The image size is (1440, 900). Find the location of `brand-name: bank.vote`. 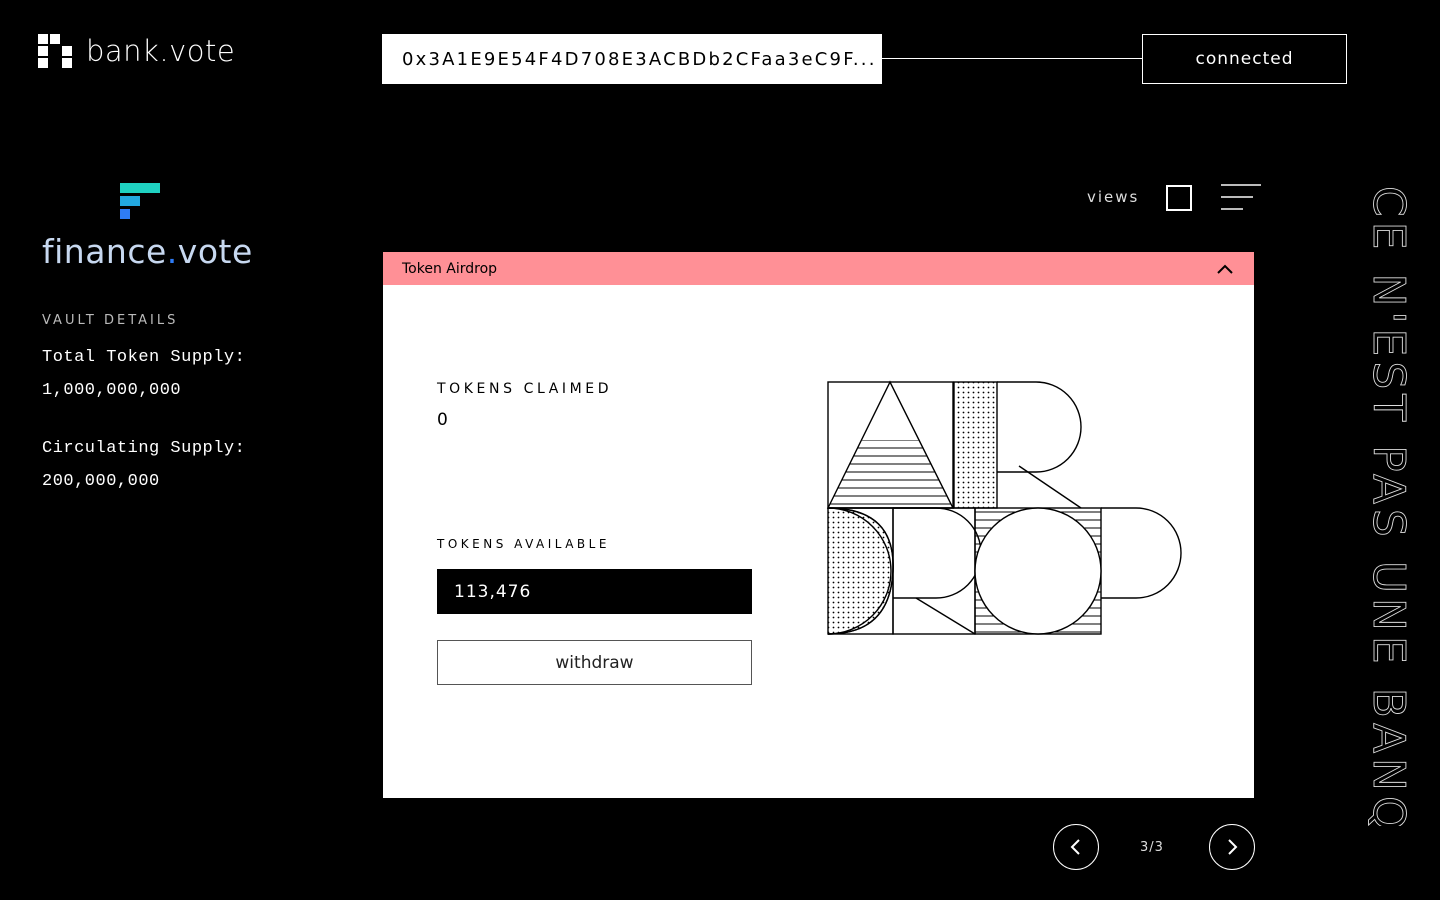

brand-name: bank.vote is located at coordinates (161, 51).